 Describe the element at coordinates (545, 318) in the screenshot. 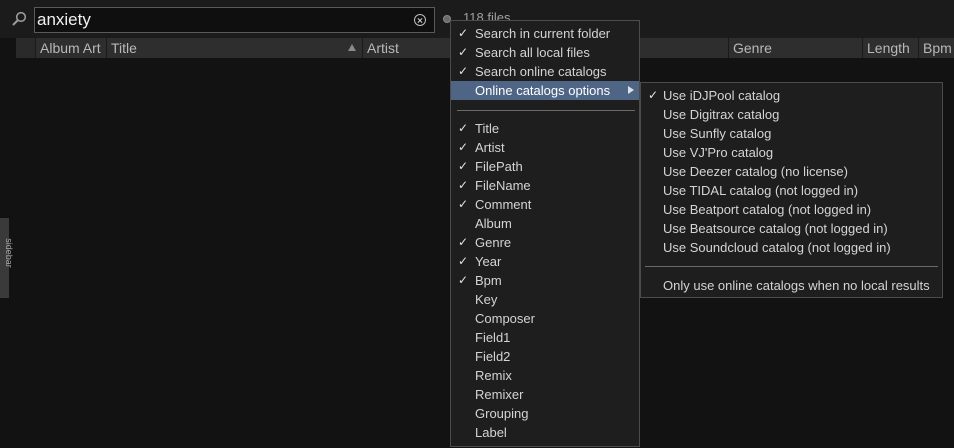

I see `menu-item-field-composer: Composer` at that location.